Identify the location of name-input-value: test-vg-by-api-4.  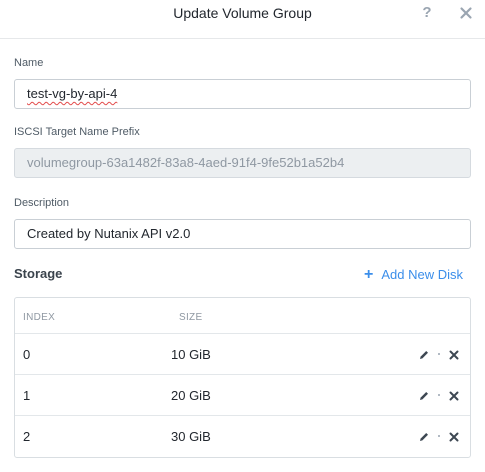
(72, 93).